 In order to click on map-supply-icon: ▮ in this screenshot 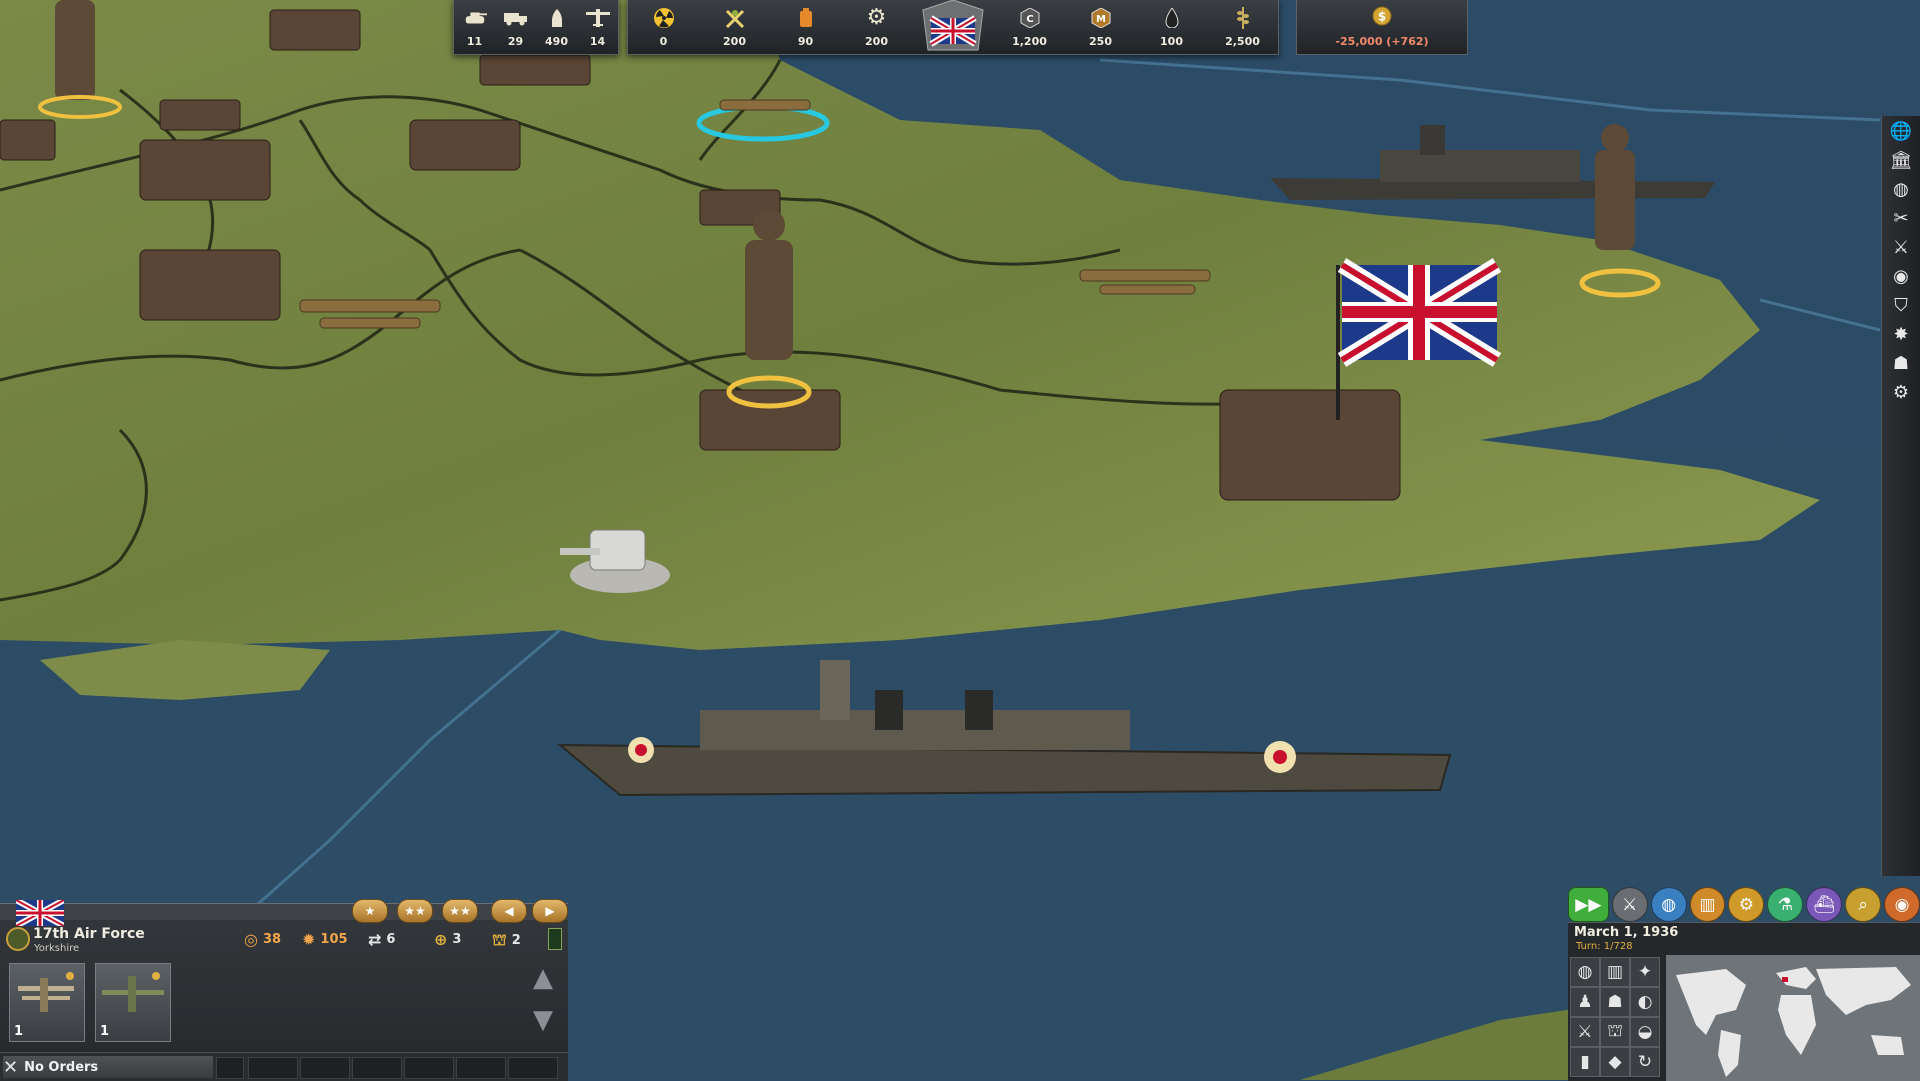, I will do `click(1585, 1062)`.